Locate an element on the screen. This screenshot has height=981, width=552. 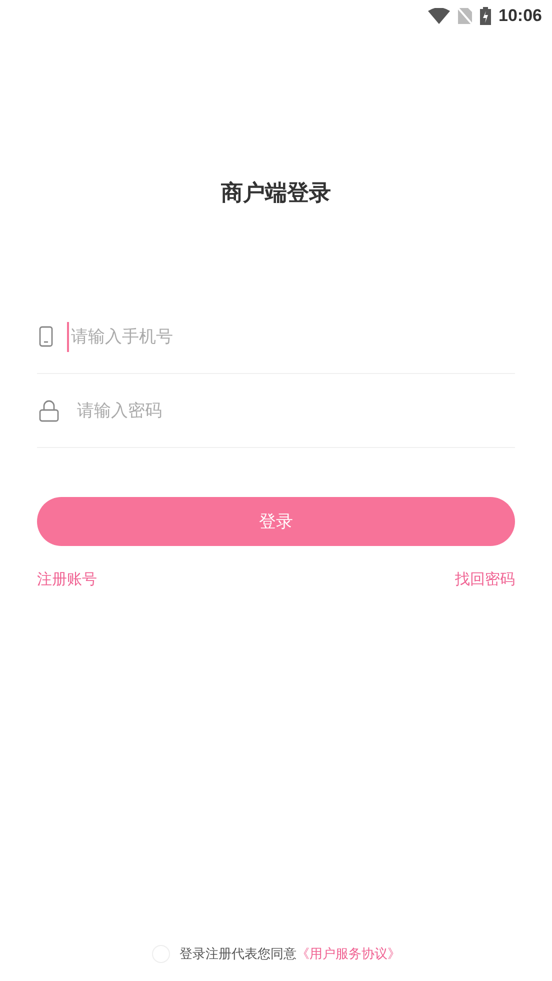
agreement-link: 《用户服务协议》 is located at coordinates (348, 954).